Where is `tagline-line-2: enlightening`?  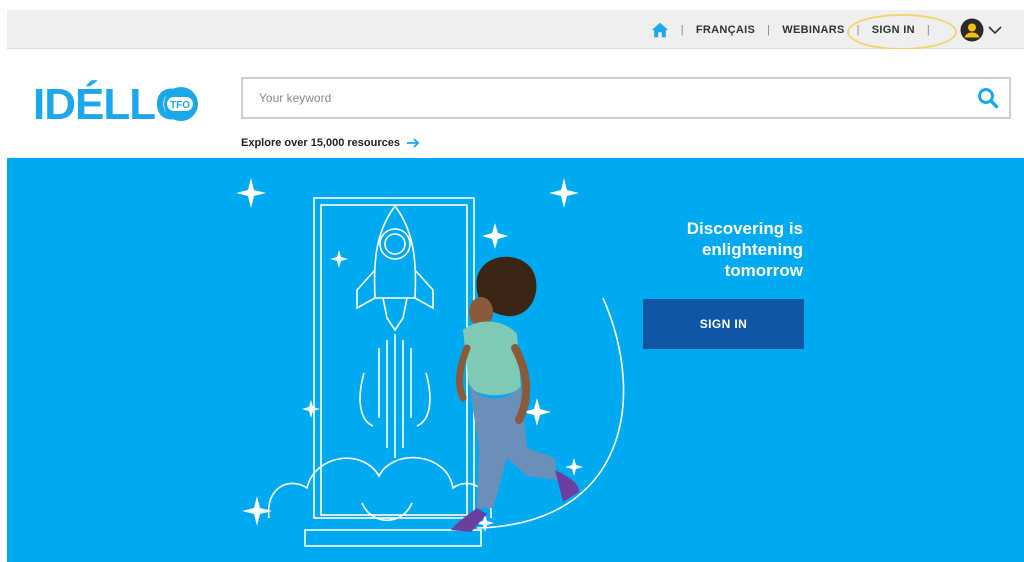 tagline-line-2: enlightening is located at coordinates (752, 249).